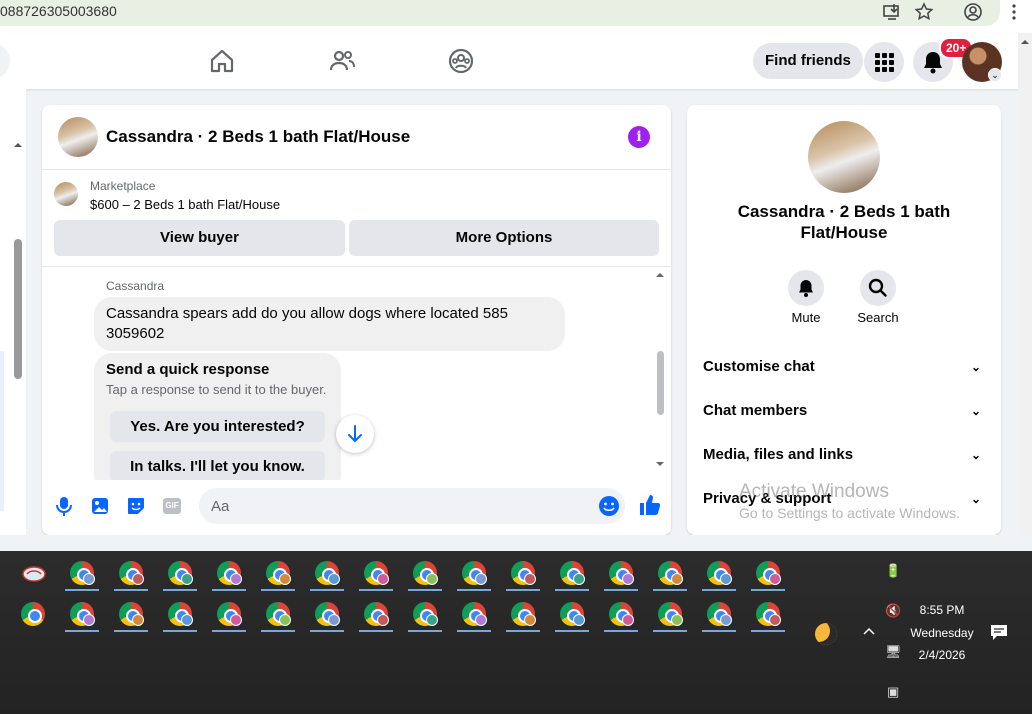 The width and height of the screenshot is (1032, 714). I want to click on page-scrollbar, so click(1025, 292).